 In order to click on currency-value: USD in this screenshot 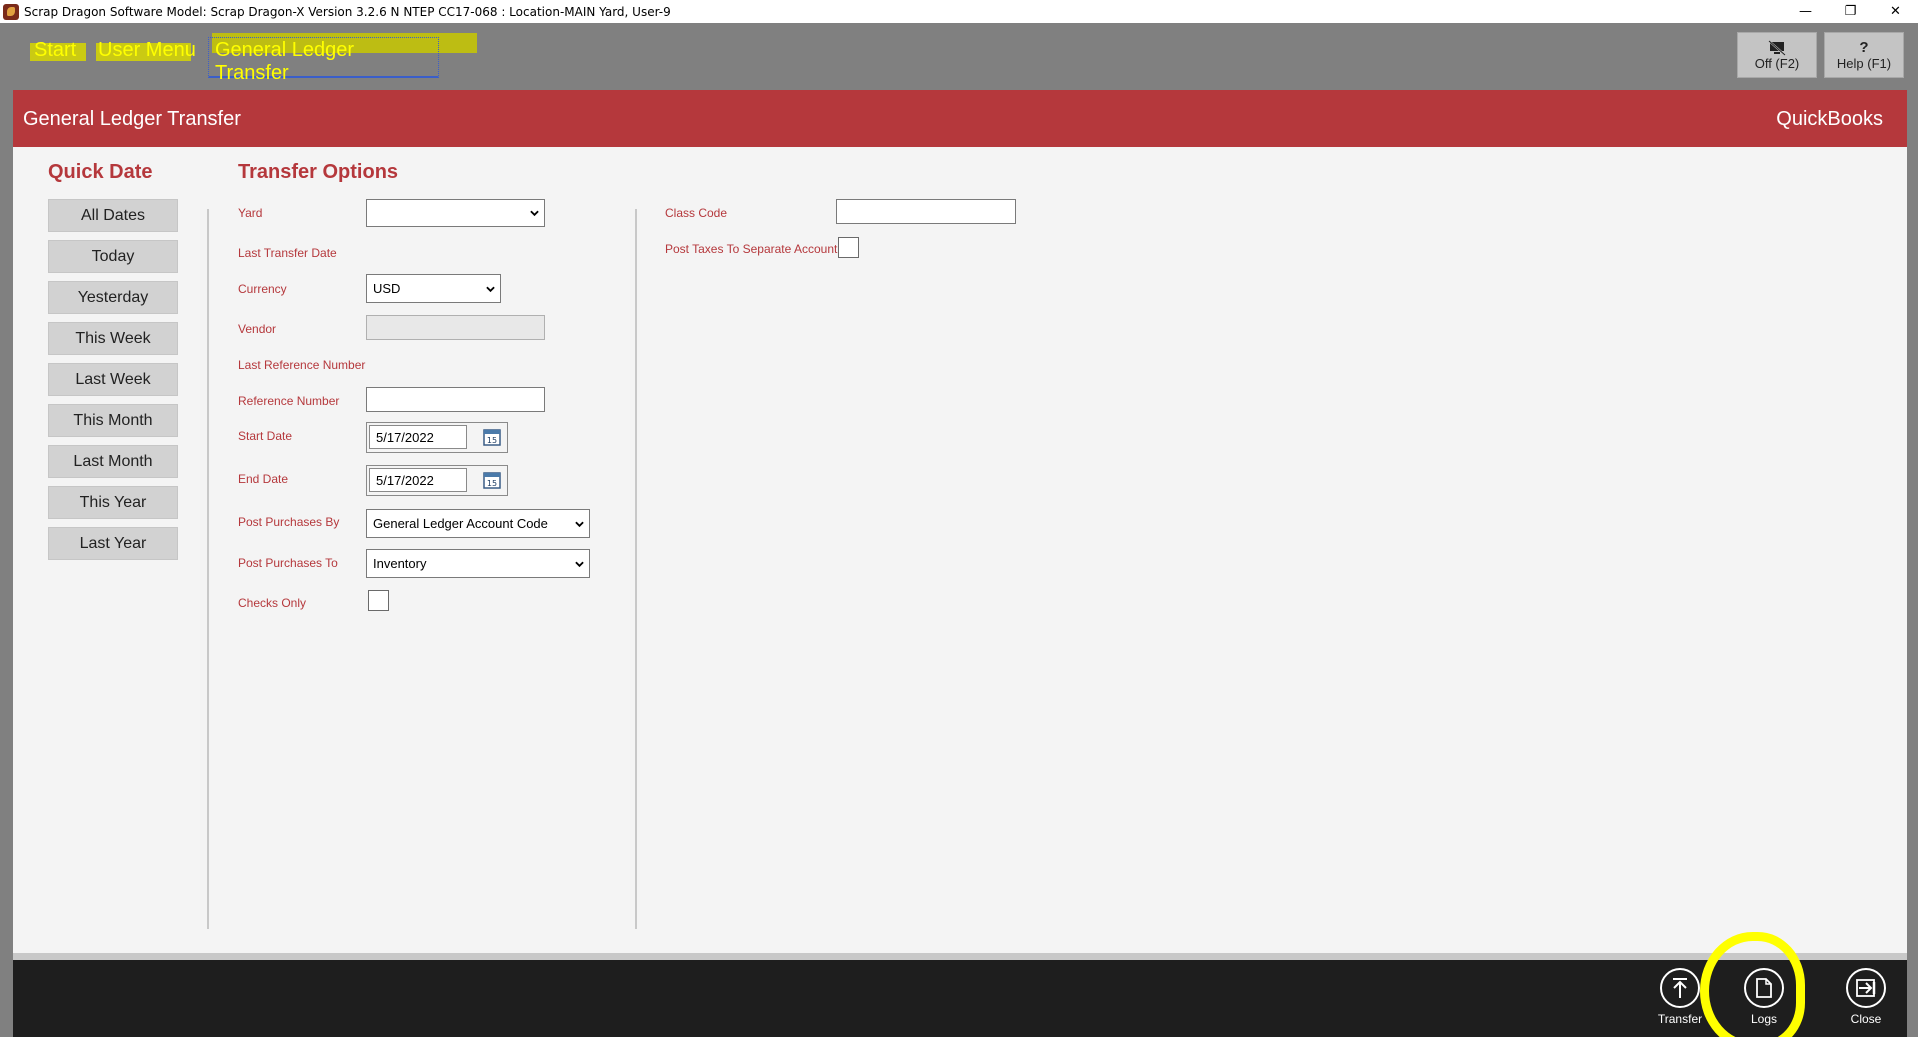, I will do `click(387, 288)`.